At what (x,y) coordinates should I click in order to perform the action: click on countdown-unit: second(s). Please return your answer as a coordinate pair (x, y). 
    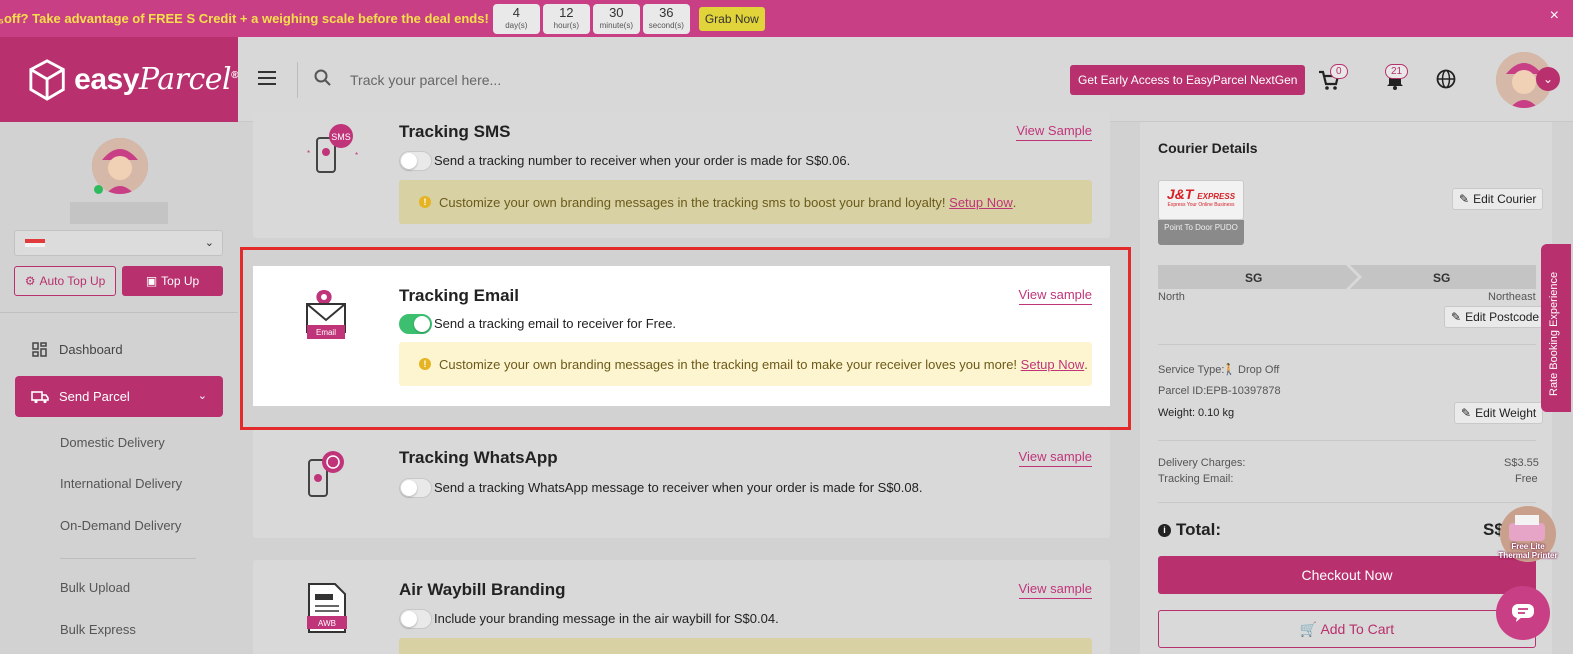
    Looking at the image, I should click on (666, 25).